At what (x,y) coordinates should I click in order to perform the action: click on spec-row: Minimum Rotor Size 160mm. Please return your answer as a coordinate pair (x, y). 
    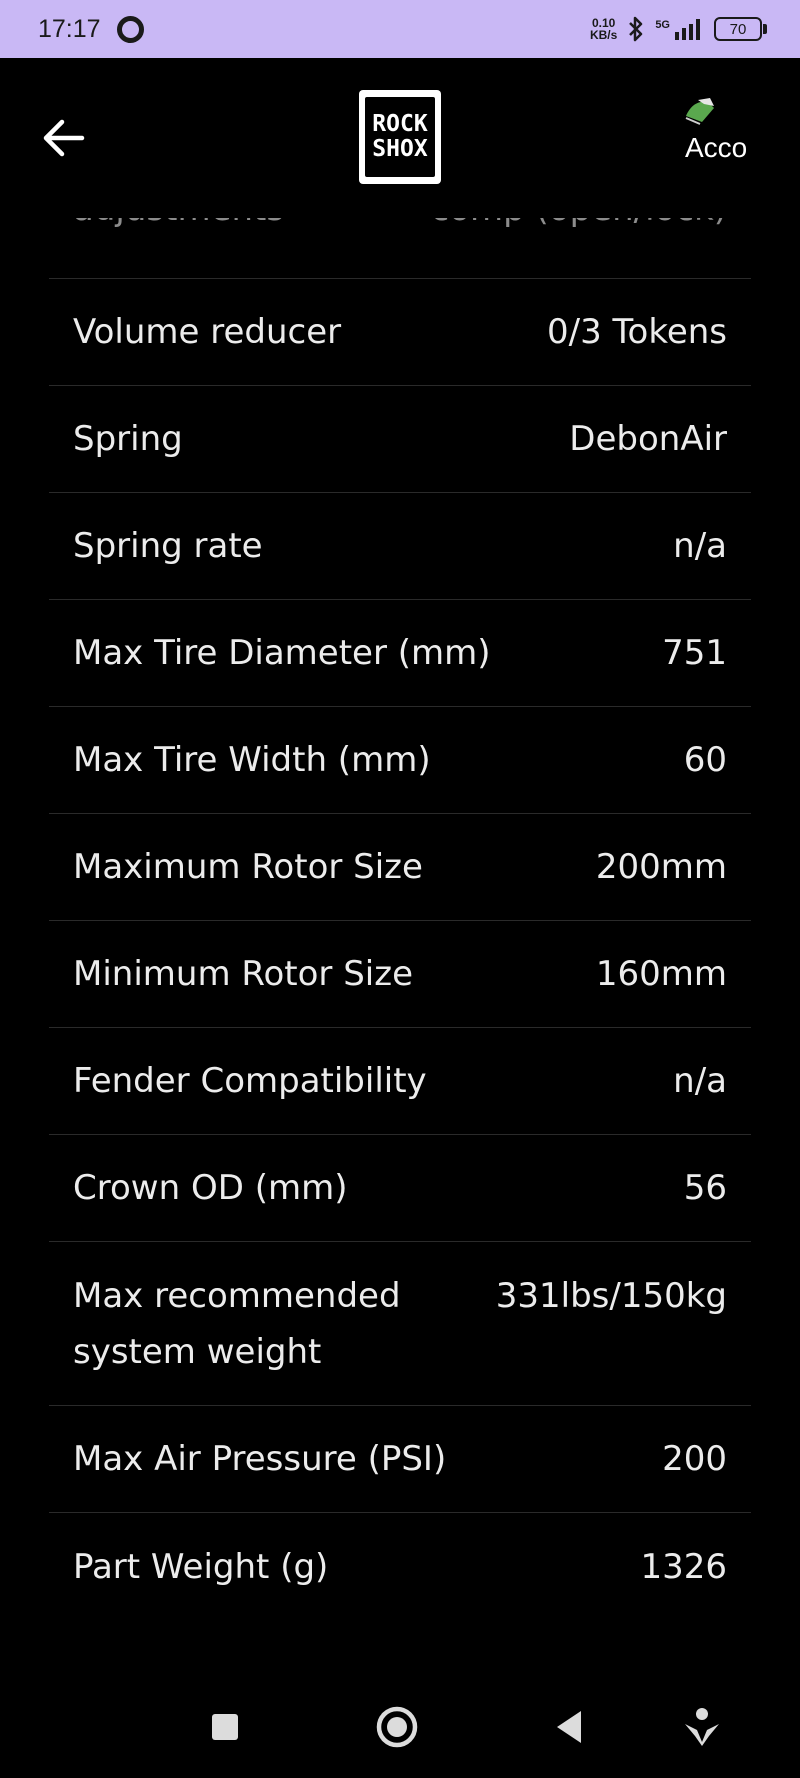
    Looking at the image, I should click on (400, 974).